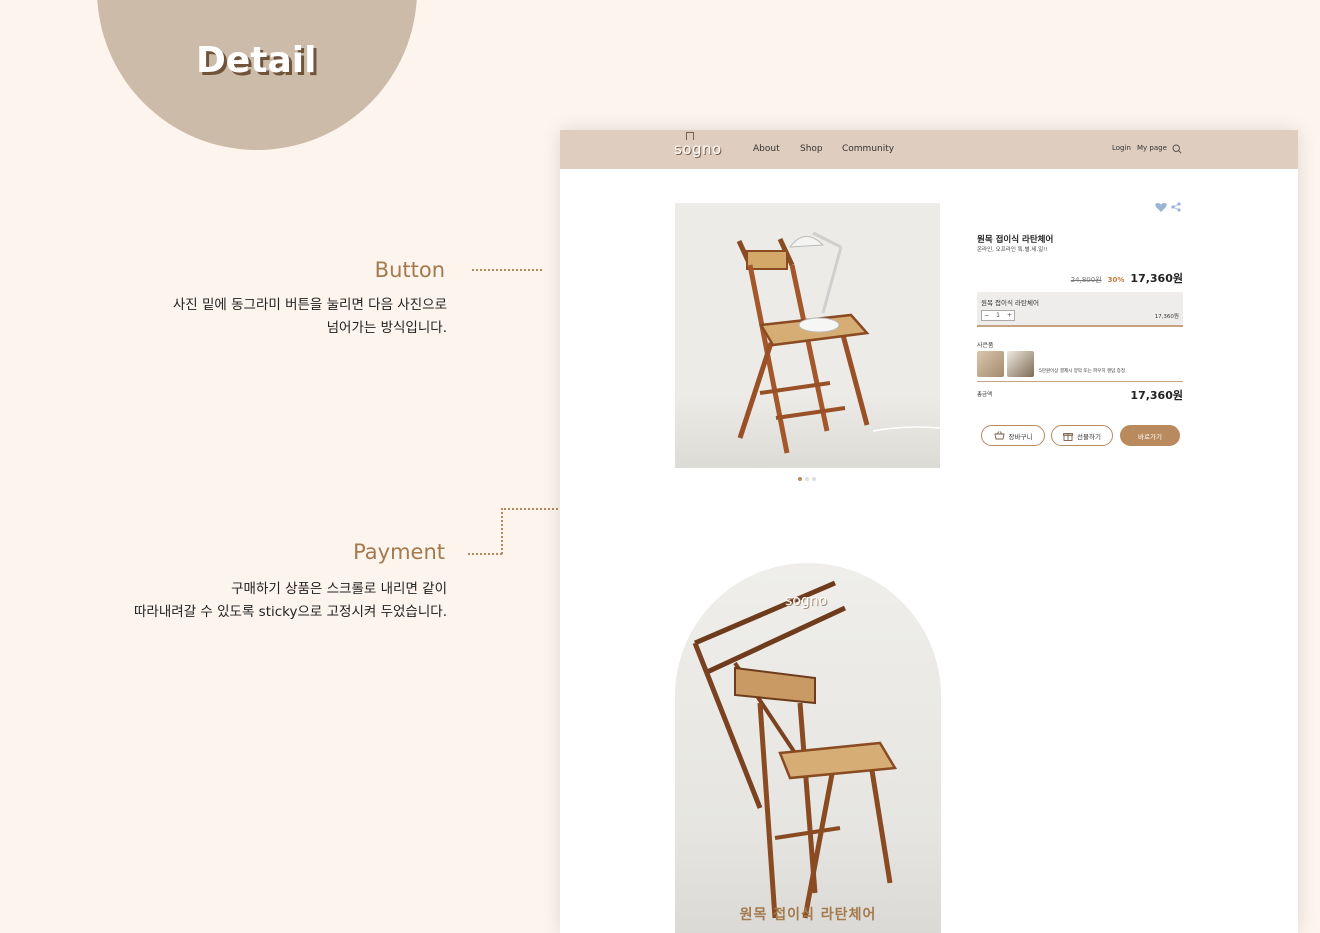 Image resolution: width=1320 pixels, height=933 pixels. What do you see at coordinates (339, 589) in the screenshot?
I see `annotation-line: 구매하기 상품은 스크롤로 내리면 같이` at bounding box center [339, 589].